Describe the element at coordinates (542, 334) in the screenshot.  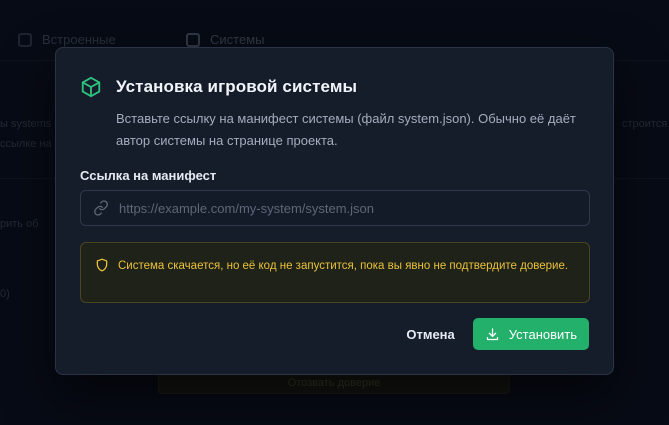
I see `install-button-label: Установить` at that location.